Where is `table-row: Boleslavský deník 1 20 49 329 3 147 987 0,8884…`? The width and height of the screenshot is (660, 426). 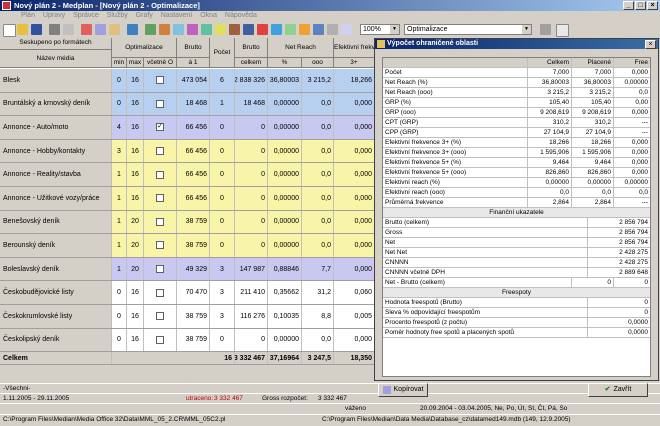 table-row: Boleslavský deník 1 20 49 329 3 147 987 0,8884… is located at coordinates (187, 269).